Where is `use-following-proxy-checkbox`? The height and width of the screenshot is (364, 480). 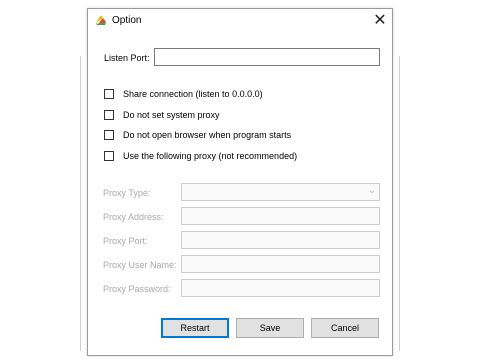 use-following-proxy-checkbox is located at coordinates (109, 156).